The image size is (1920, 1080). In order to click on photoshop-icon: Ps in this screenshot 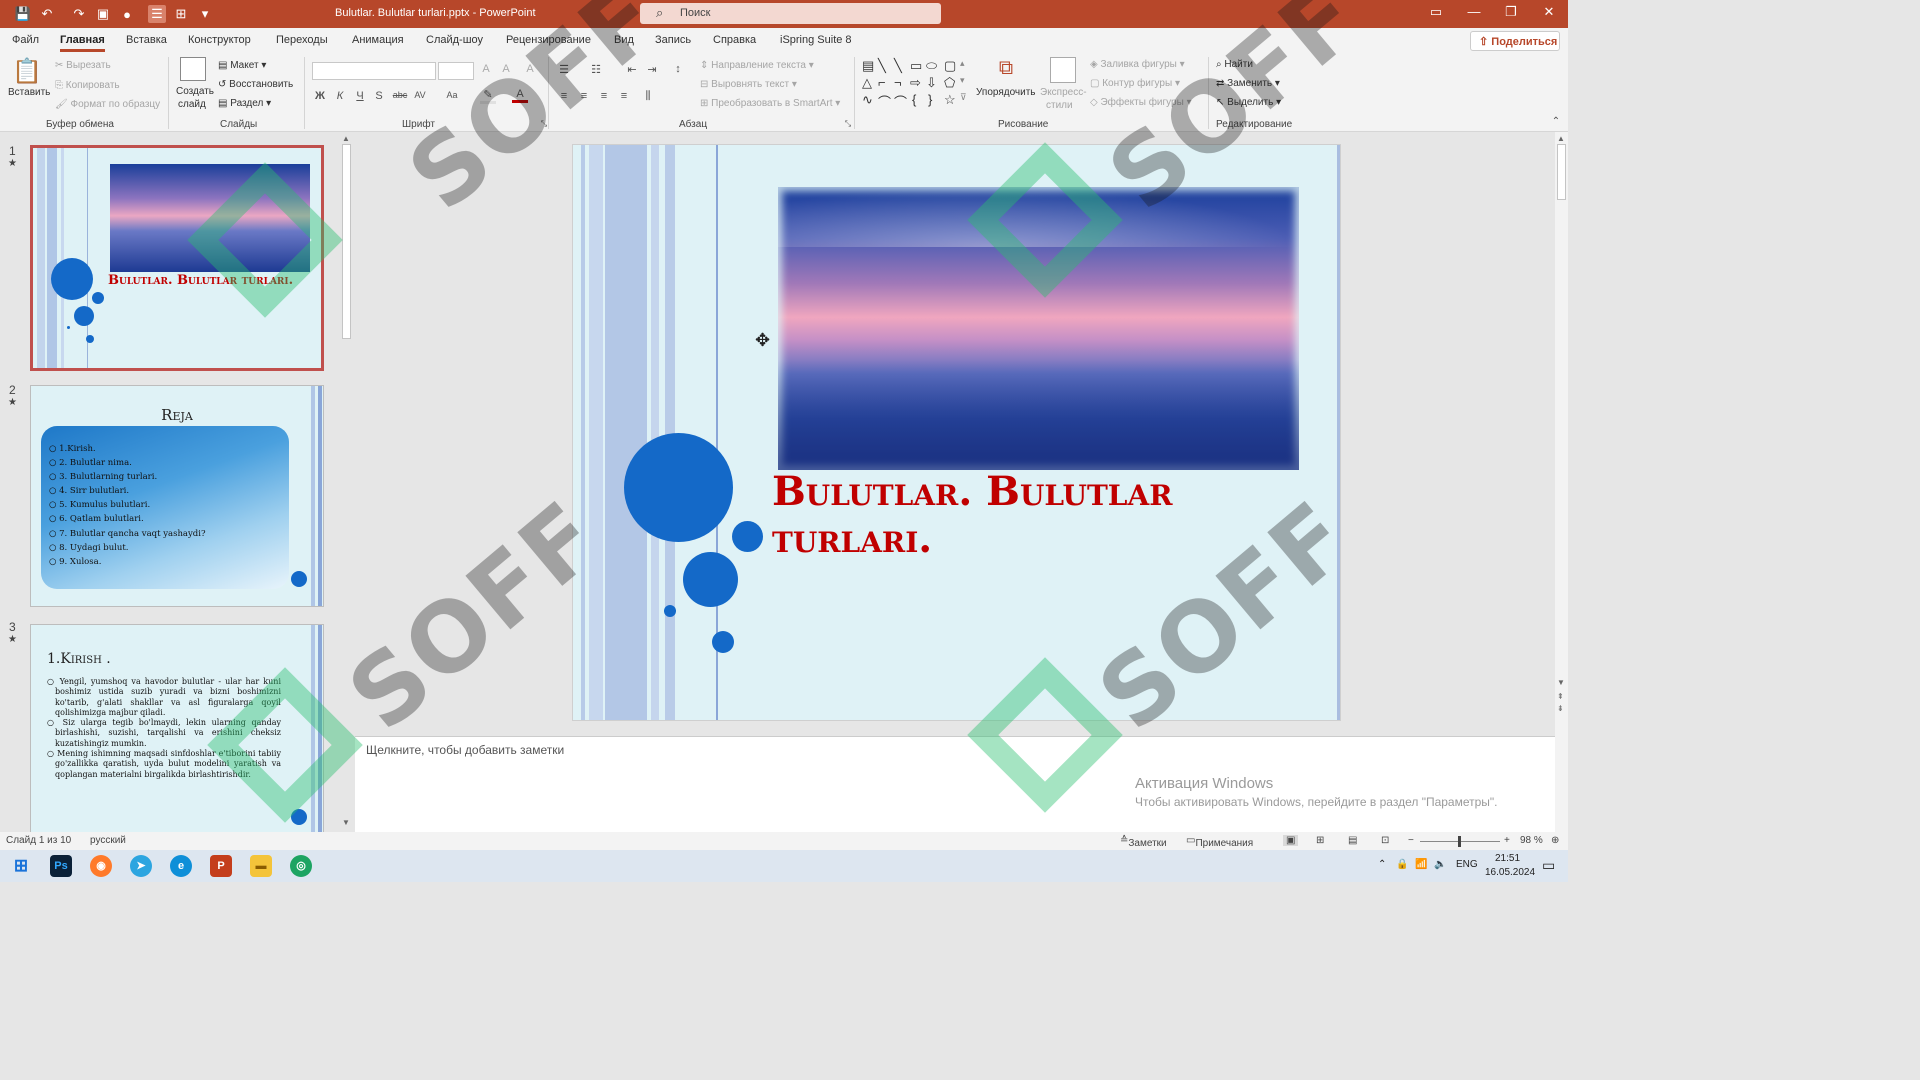, I will do `click(61, 866)`.